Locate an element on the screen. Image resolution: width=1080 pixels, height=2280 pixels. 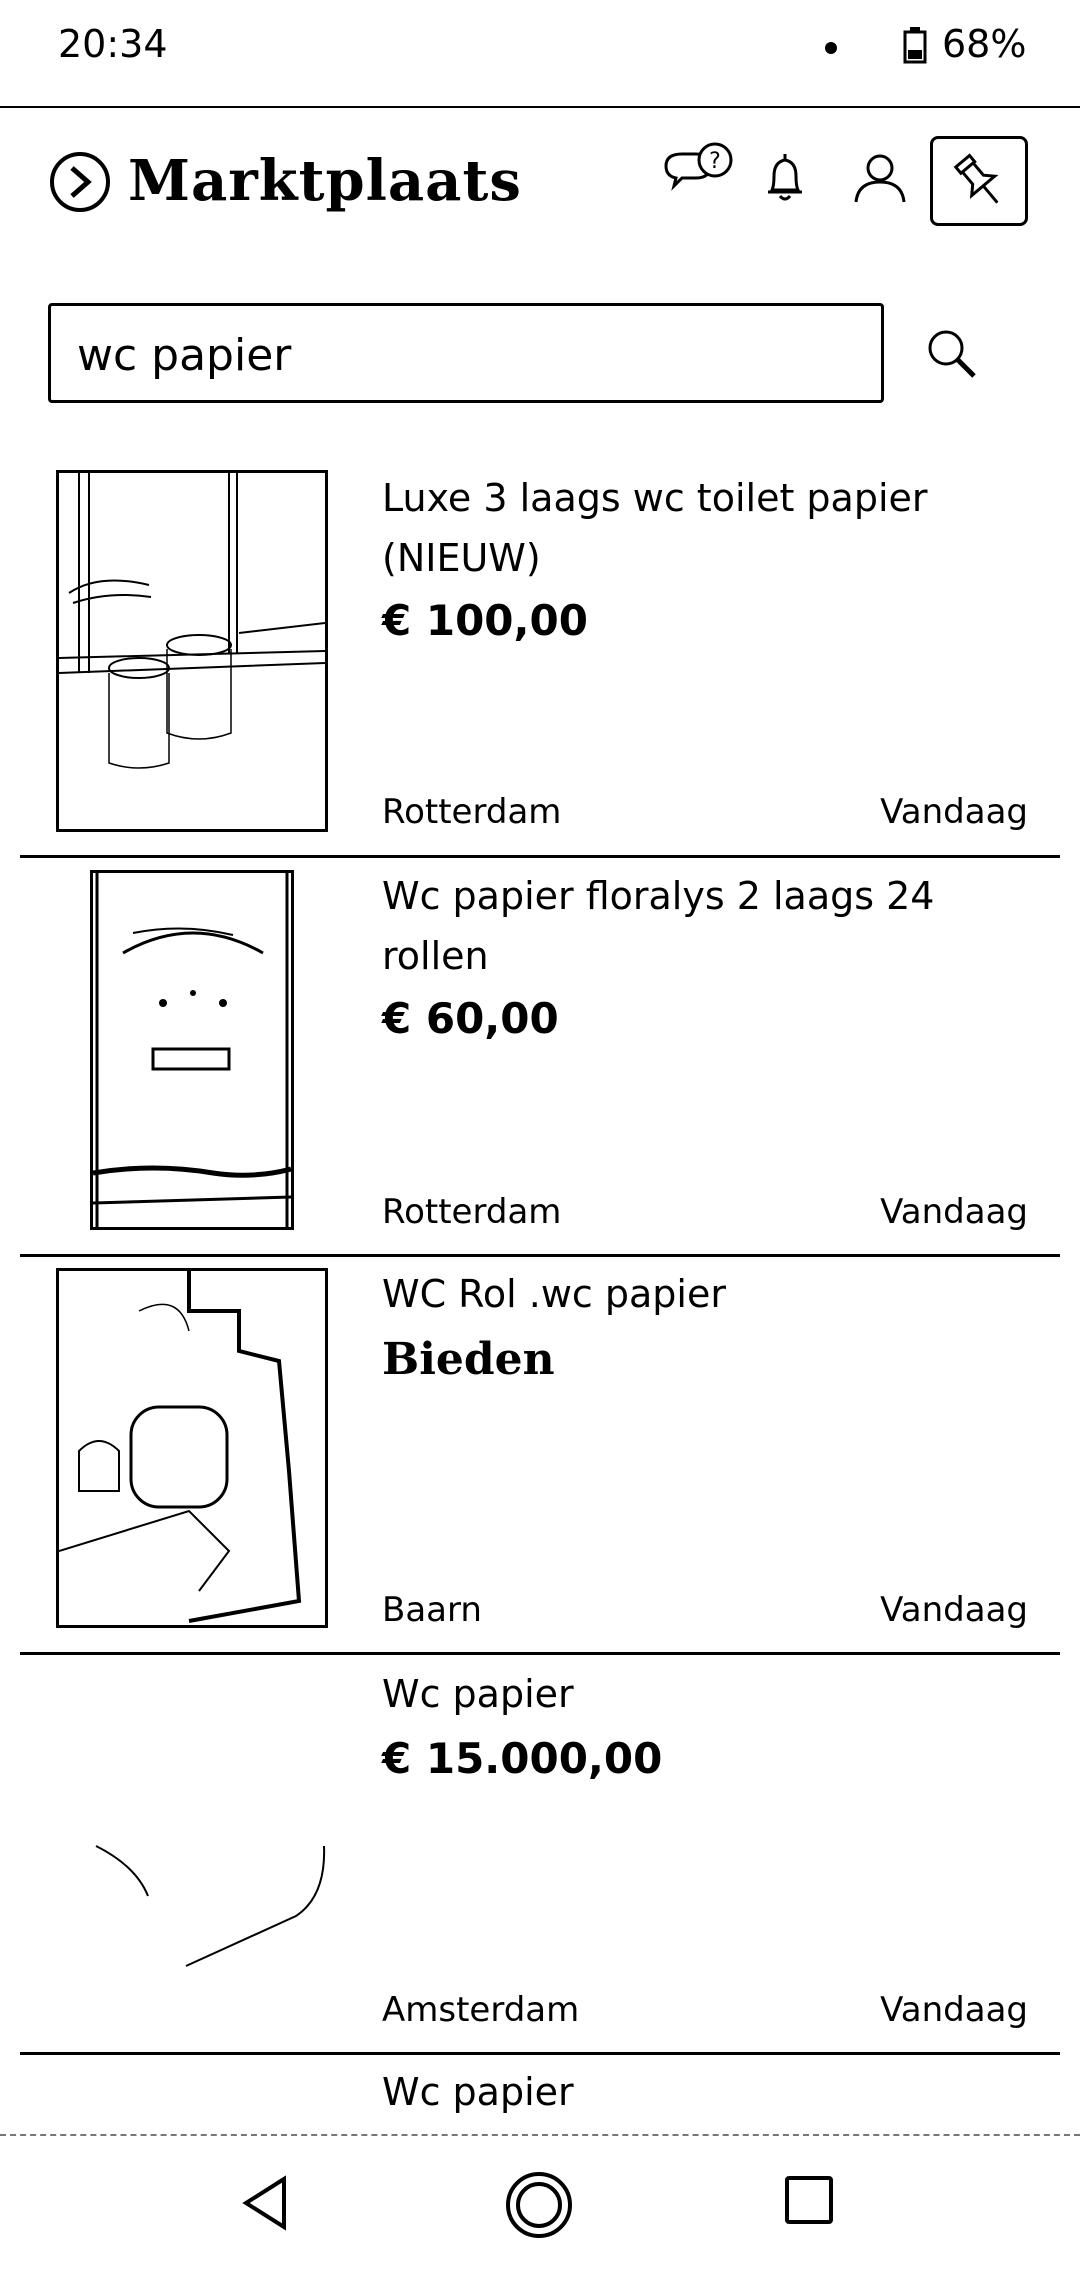
pin-button is located at coordinates (979, 181).